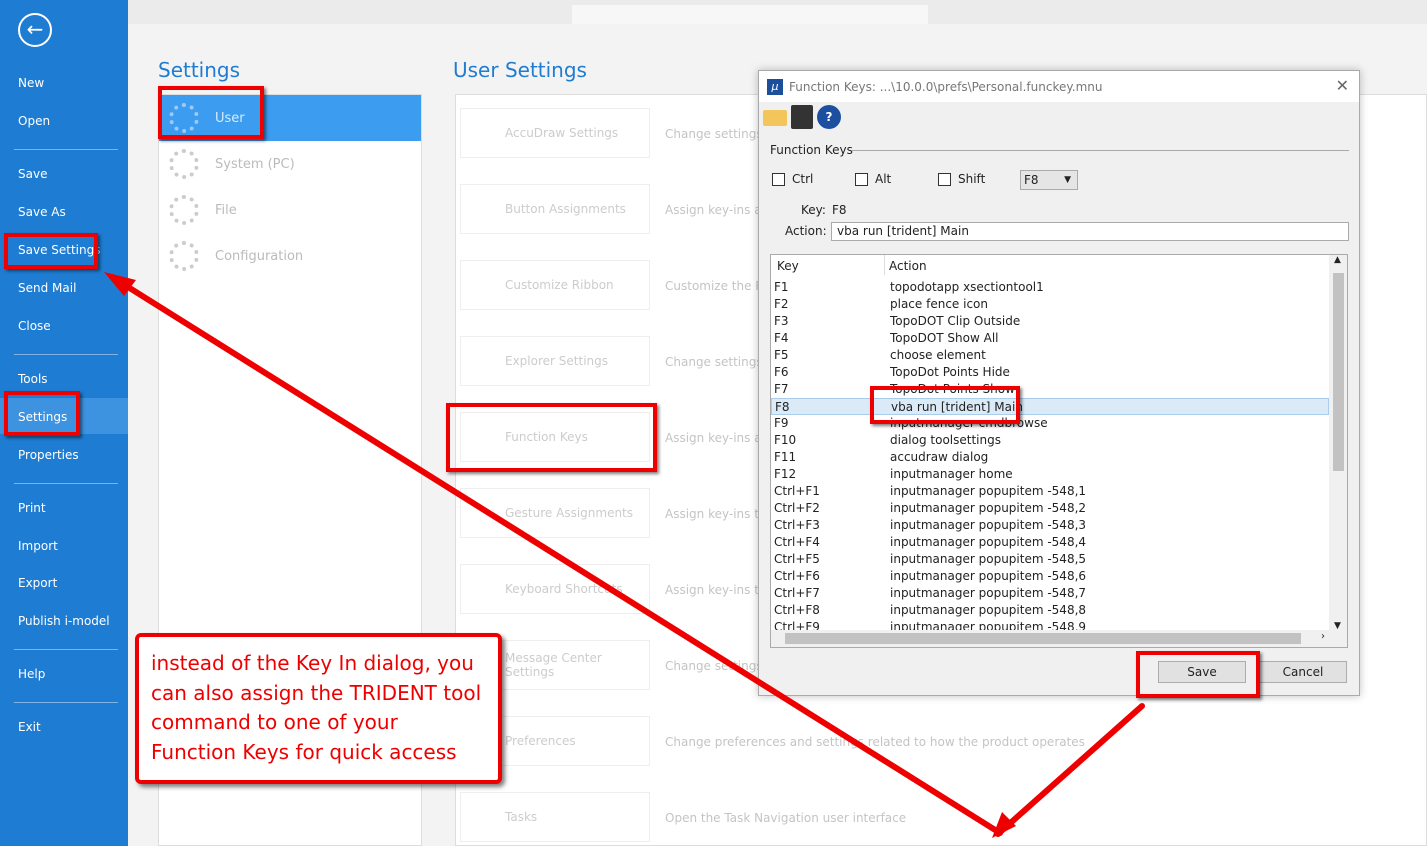 Image resolution: width=1427 pixels, height=846 pixels. I want to click on arrowhead, so click(1004, 825).